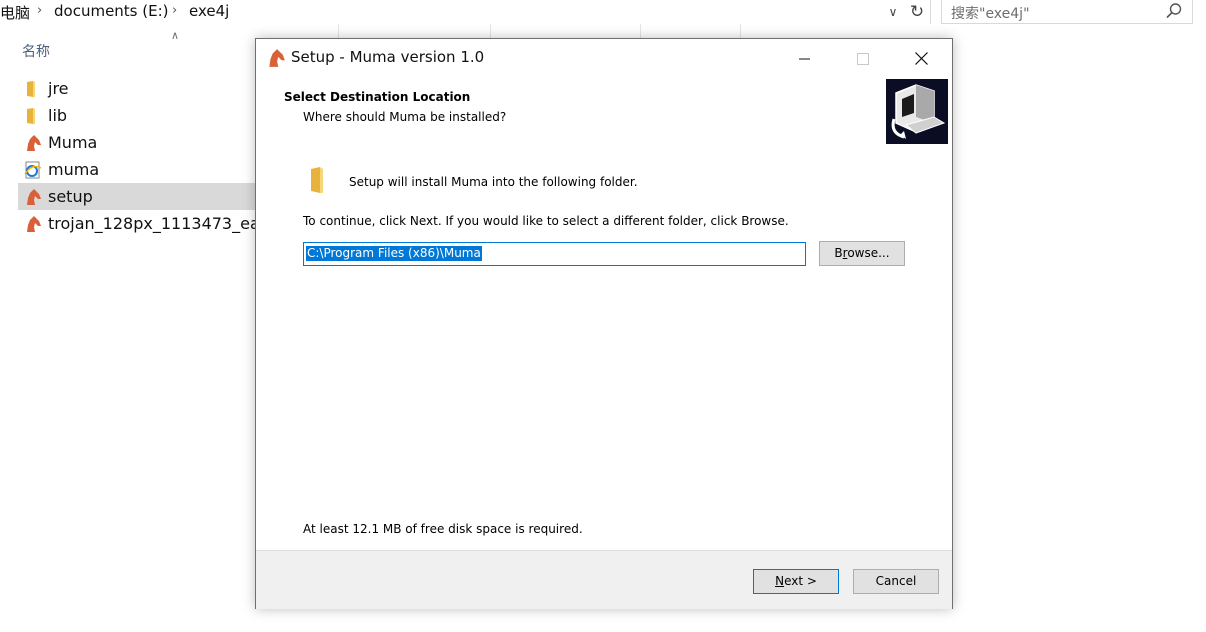  I want to click on refresh-icon: ↻, so click(917, 12).